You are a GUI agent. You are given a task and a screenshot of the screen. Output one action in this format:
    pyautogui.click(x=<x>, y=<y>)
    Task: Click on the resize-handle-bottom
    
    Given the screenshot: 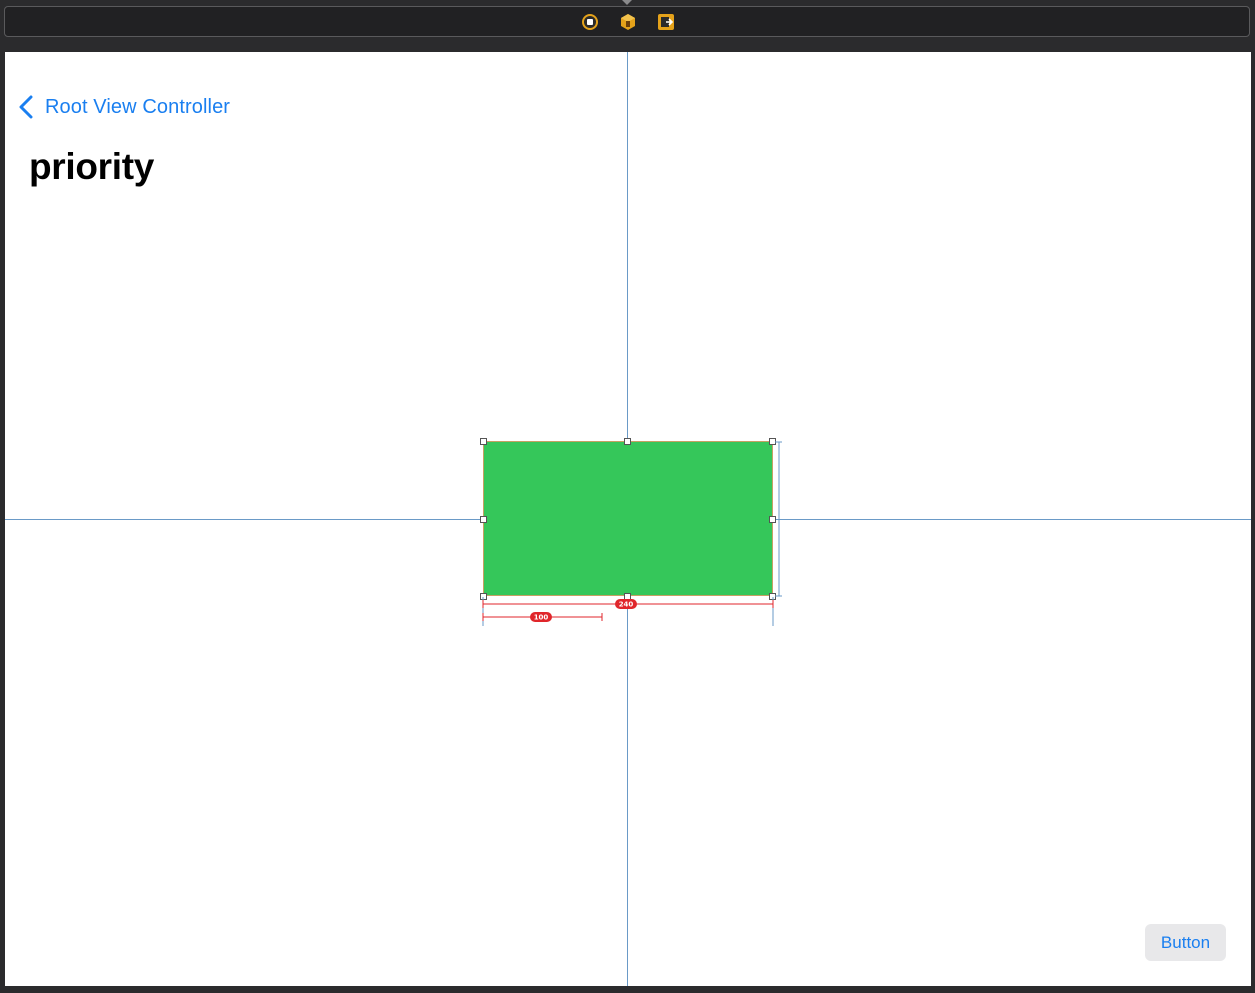 What is the action you would take?
    pyautogui.click(x=627, y=596)
    